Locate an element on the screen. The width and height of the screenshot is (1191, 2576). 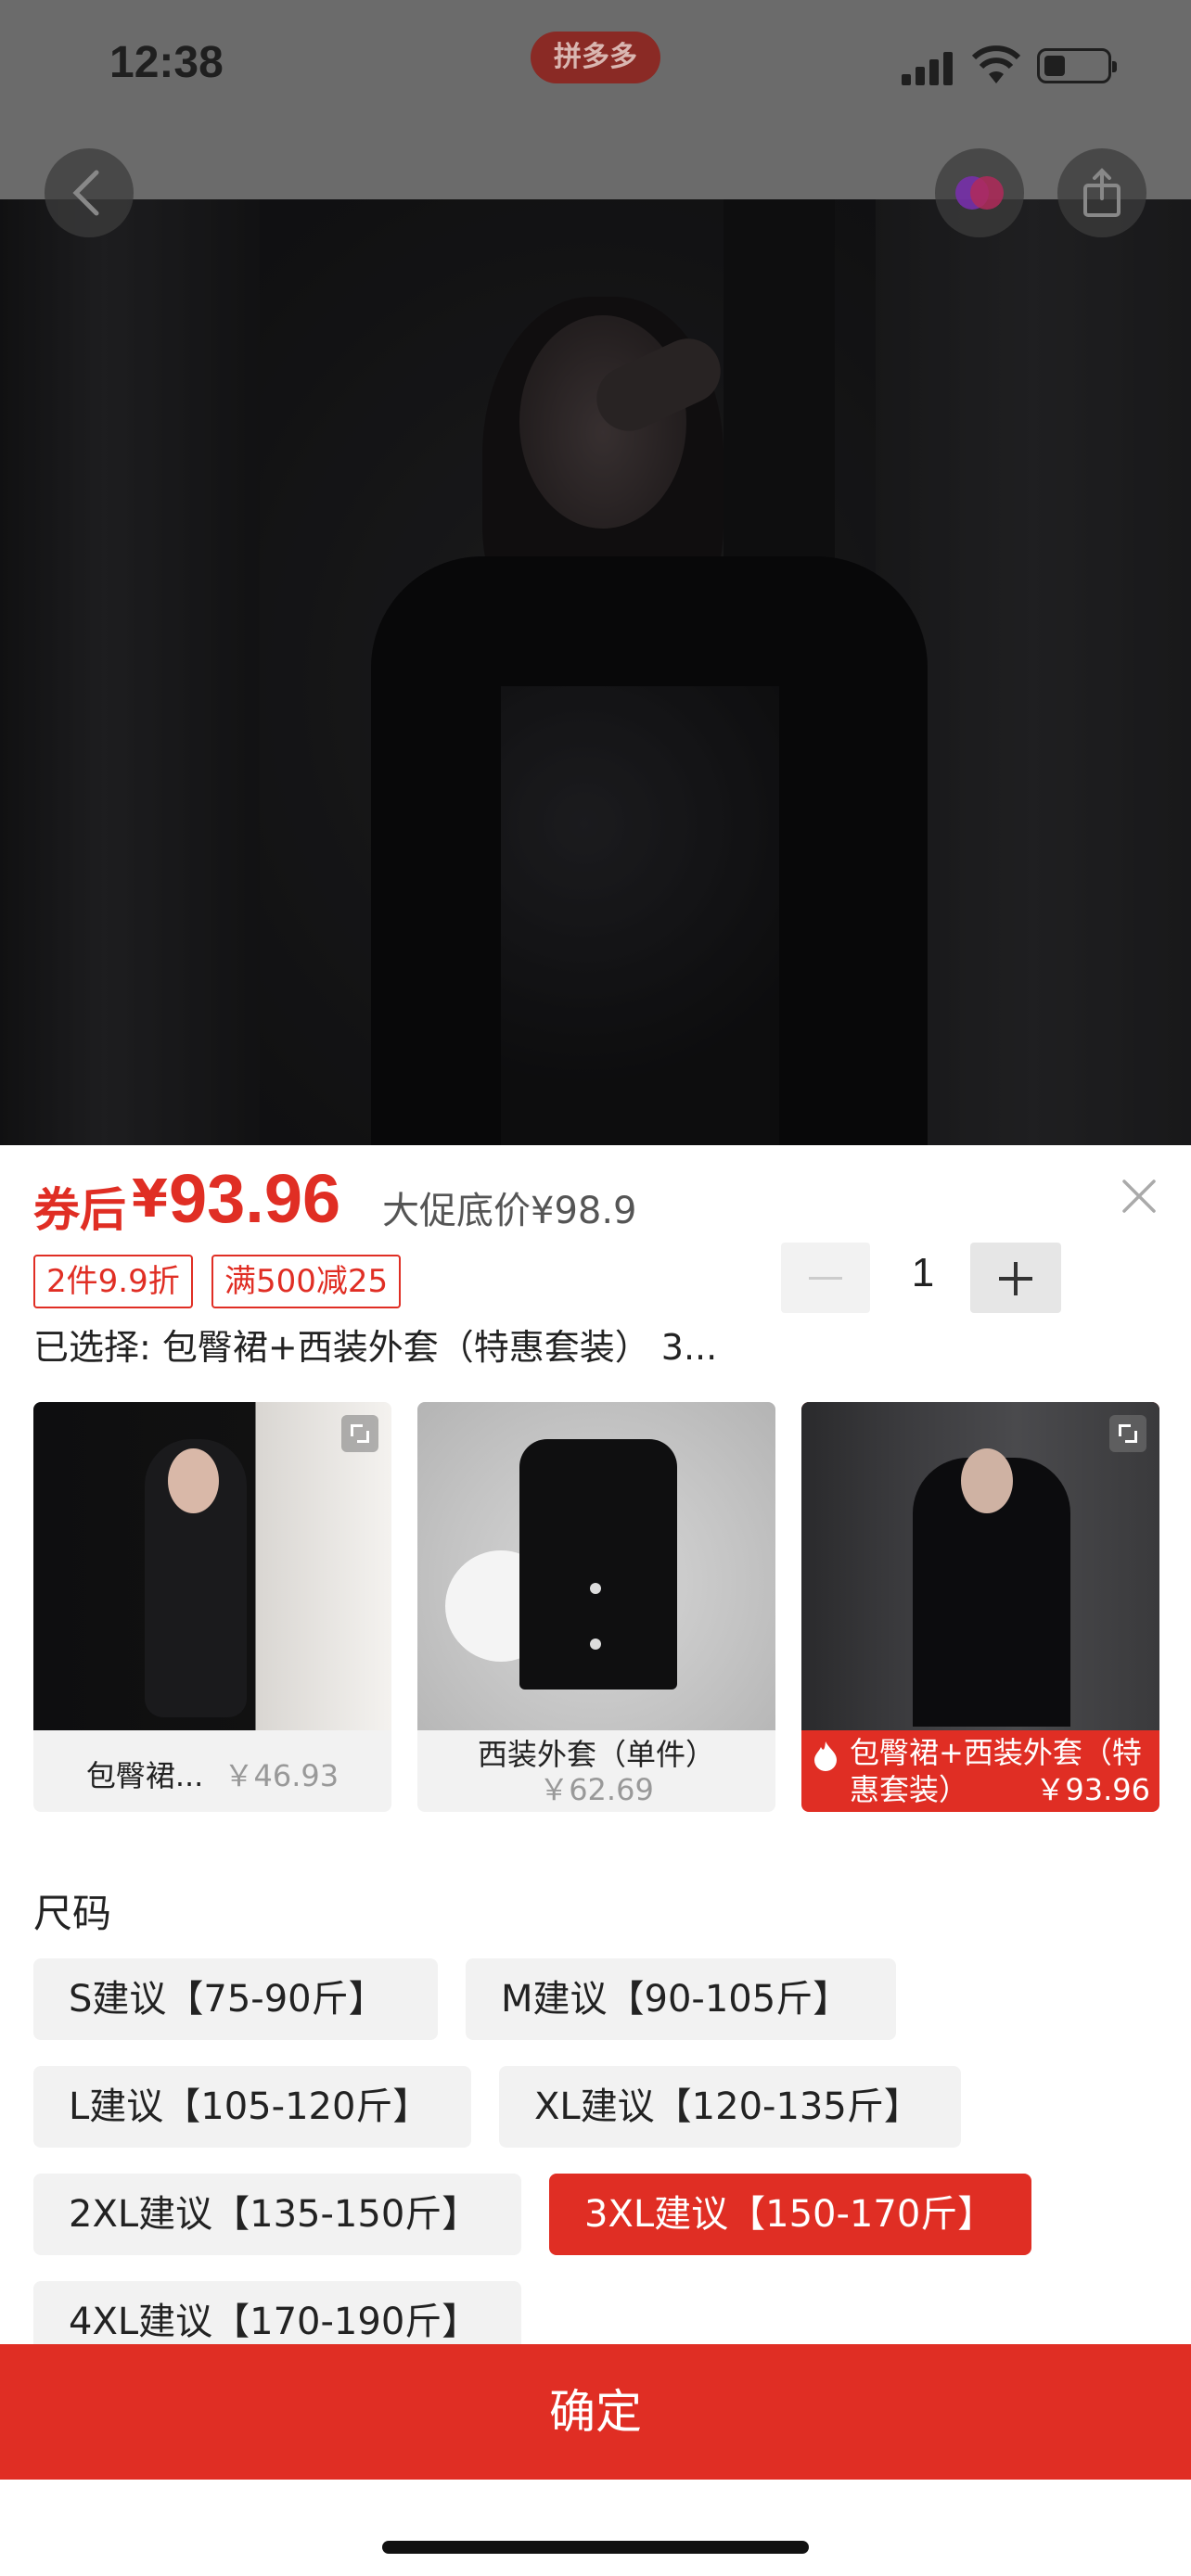
size-option-3xl: 3XL建议【150-170斤】 is located at coordinates (790, 2214).